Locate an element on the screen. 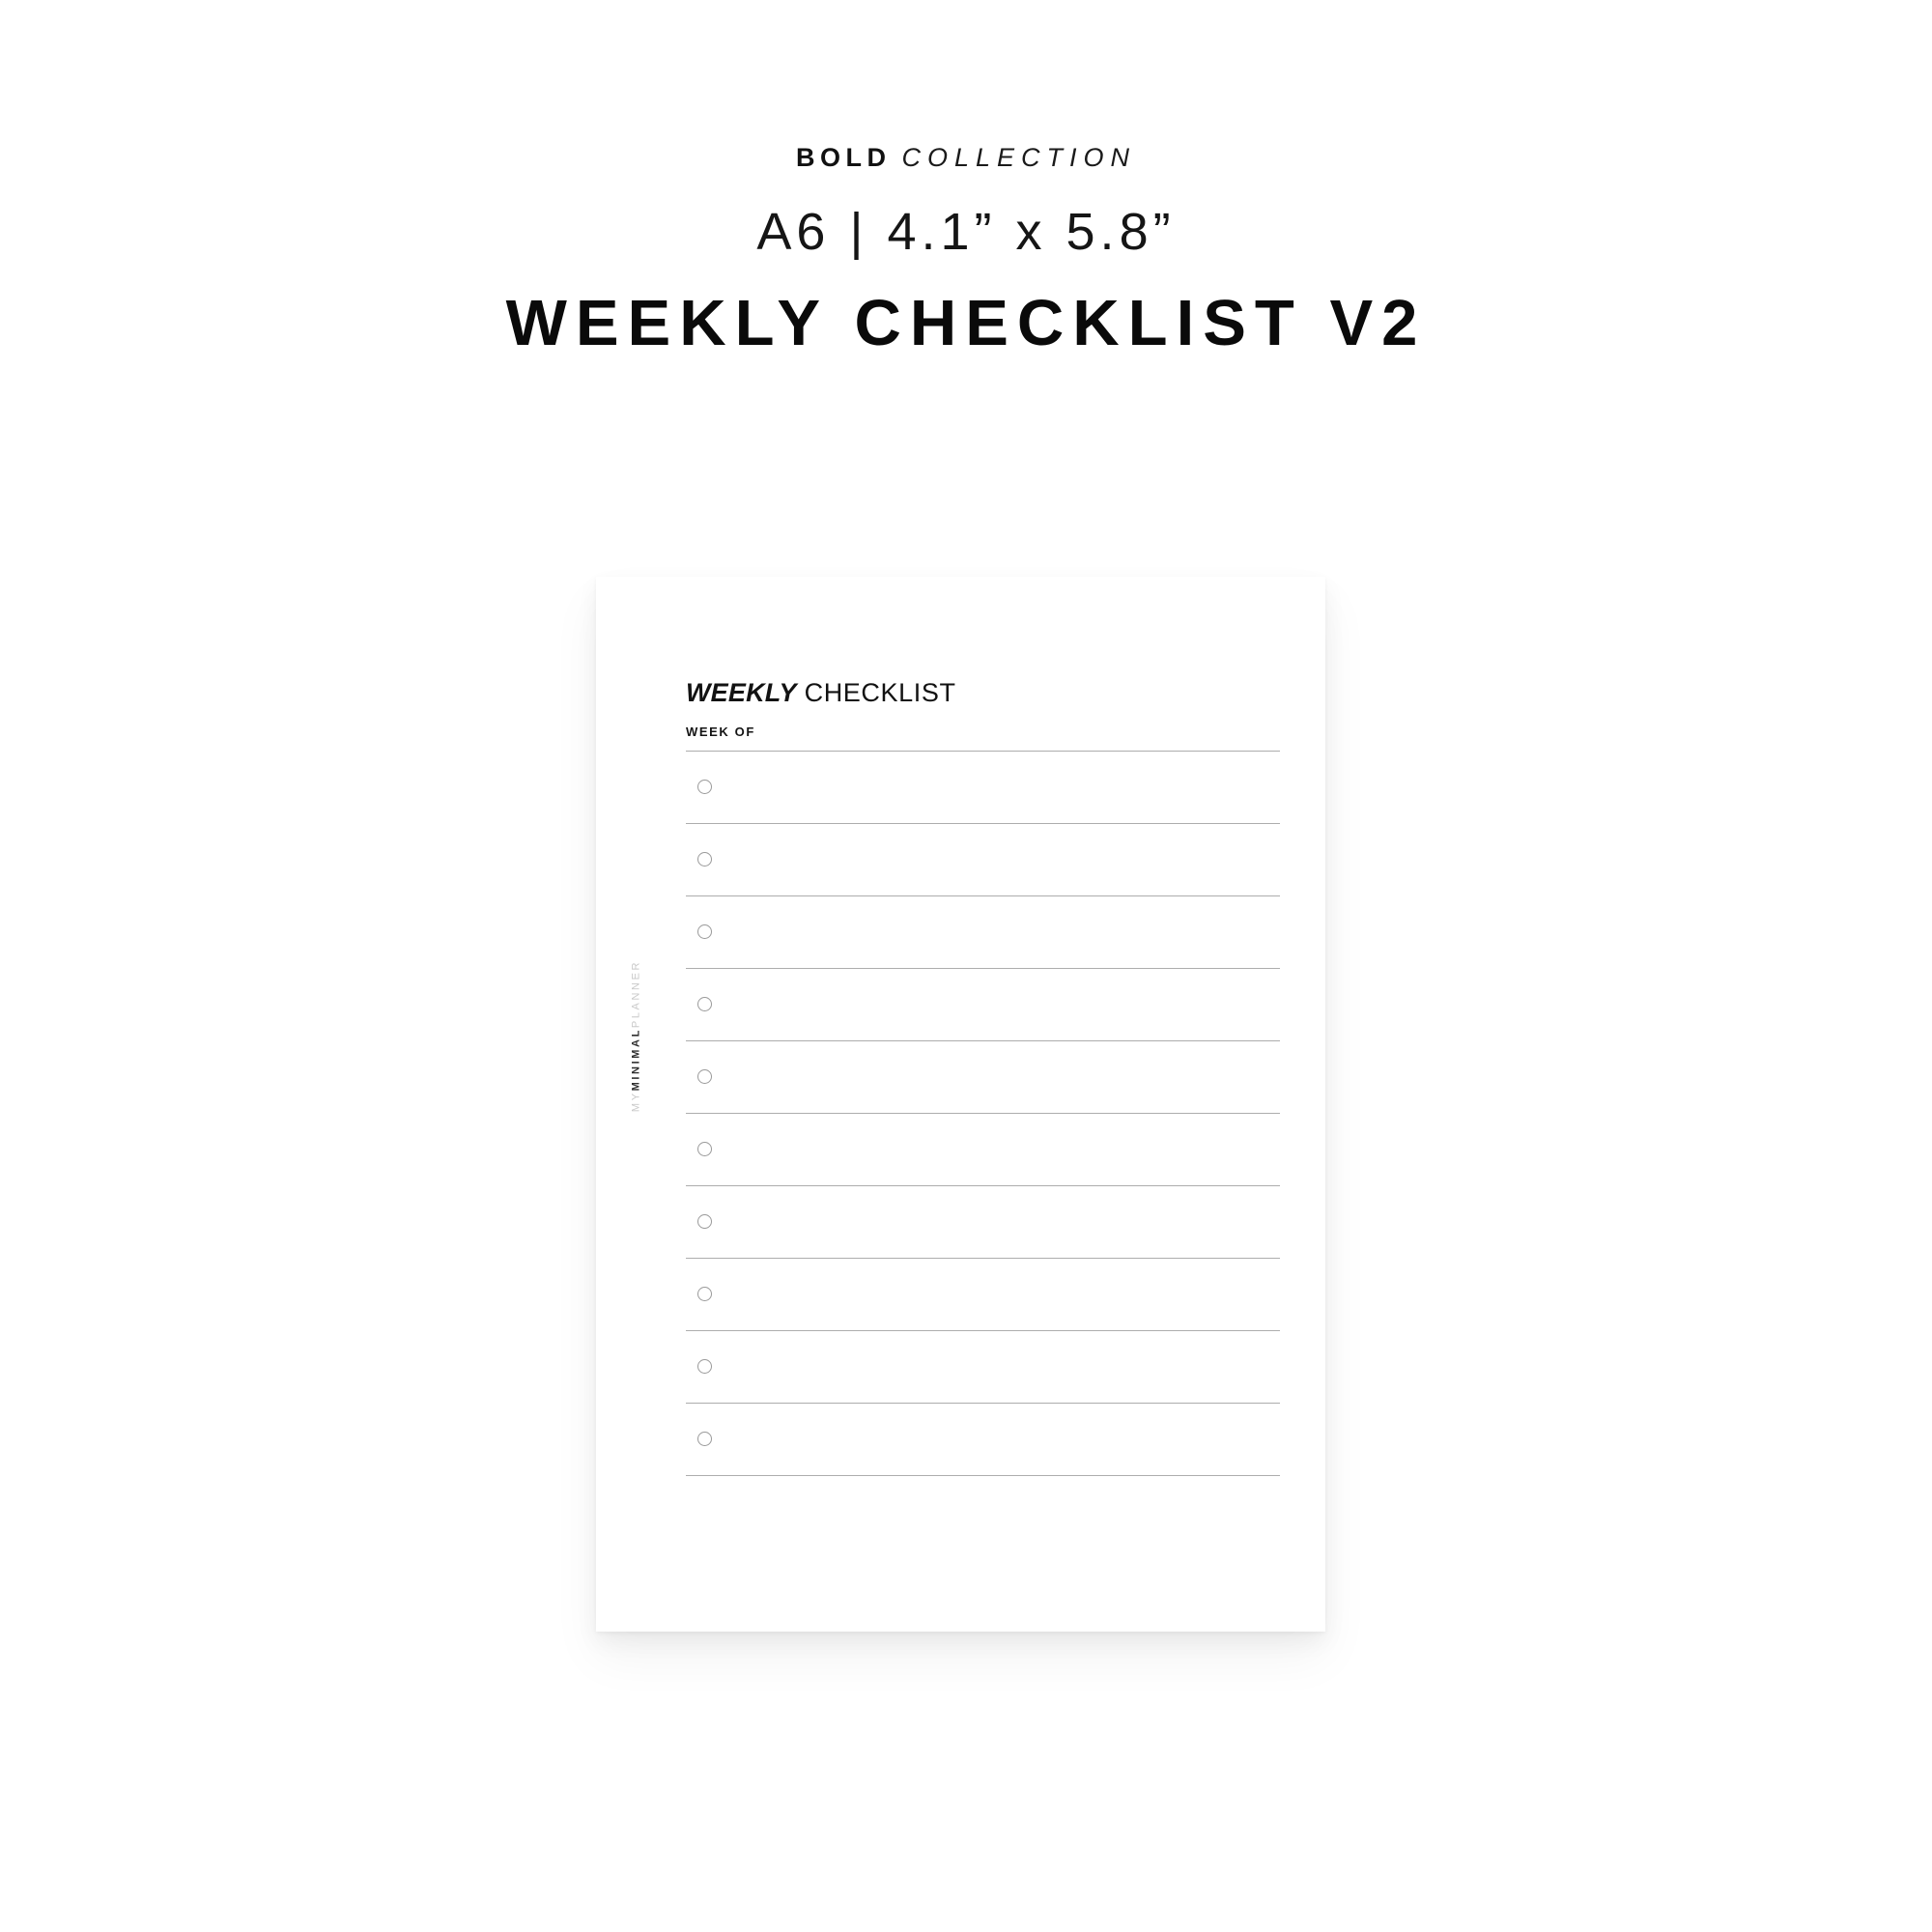 Image resolution: width=1932 pixels, height=1932 pixels. brand-suffix: PLANNER is located at coordinates (636, 994).